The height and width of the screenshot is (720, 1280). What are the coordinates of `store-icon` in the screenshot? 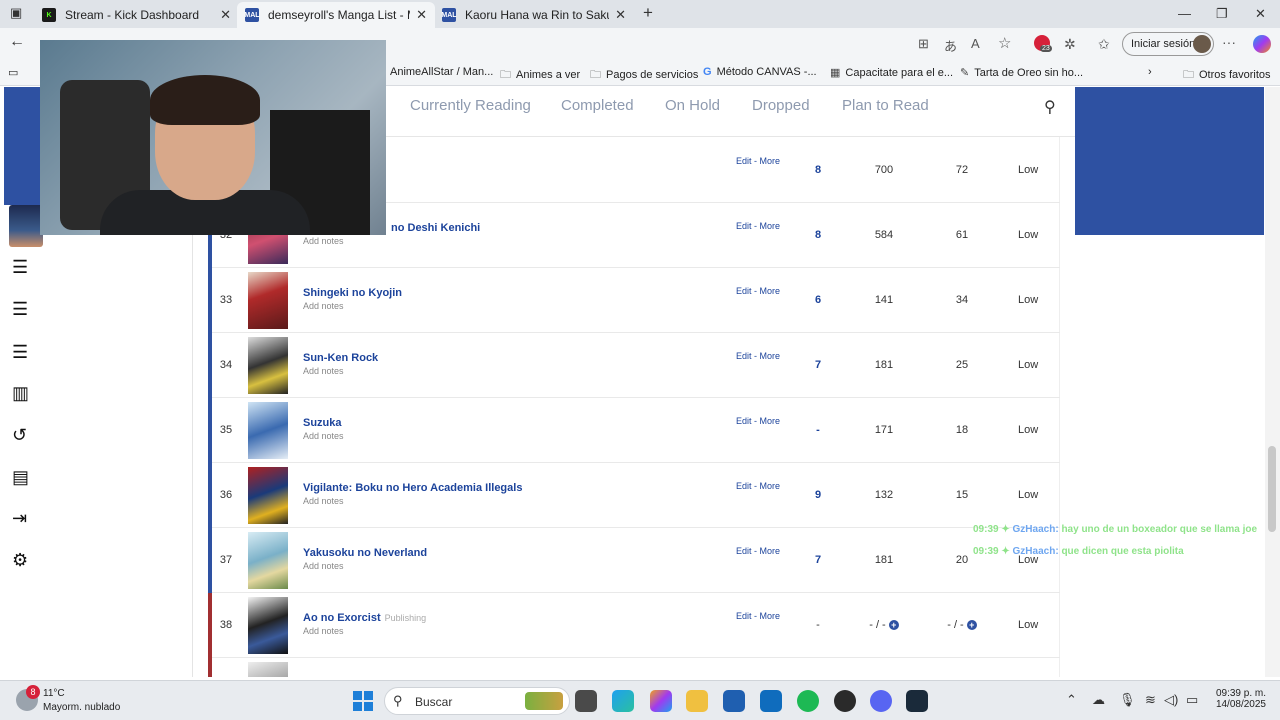 It's located at (734, 701).